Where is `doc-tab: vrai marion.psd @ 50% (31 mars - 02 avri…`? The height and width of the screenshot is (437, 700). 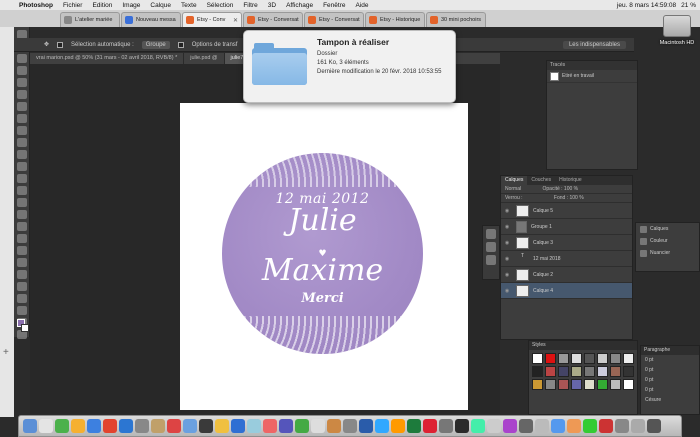
doc-tab: vrai marion.psd @ 50% (31 mars - 02 avri… is located at coordinates (107, 58).